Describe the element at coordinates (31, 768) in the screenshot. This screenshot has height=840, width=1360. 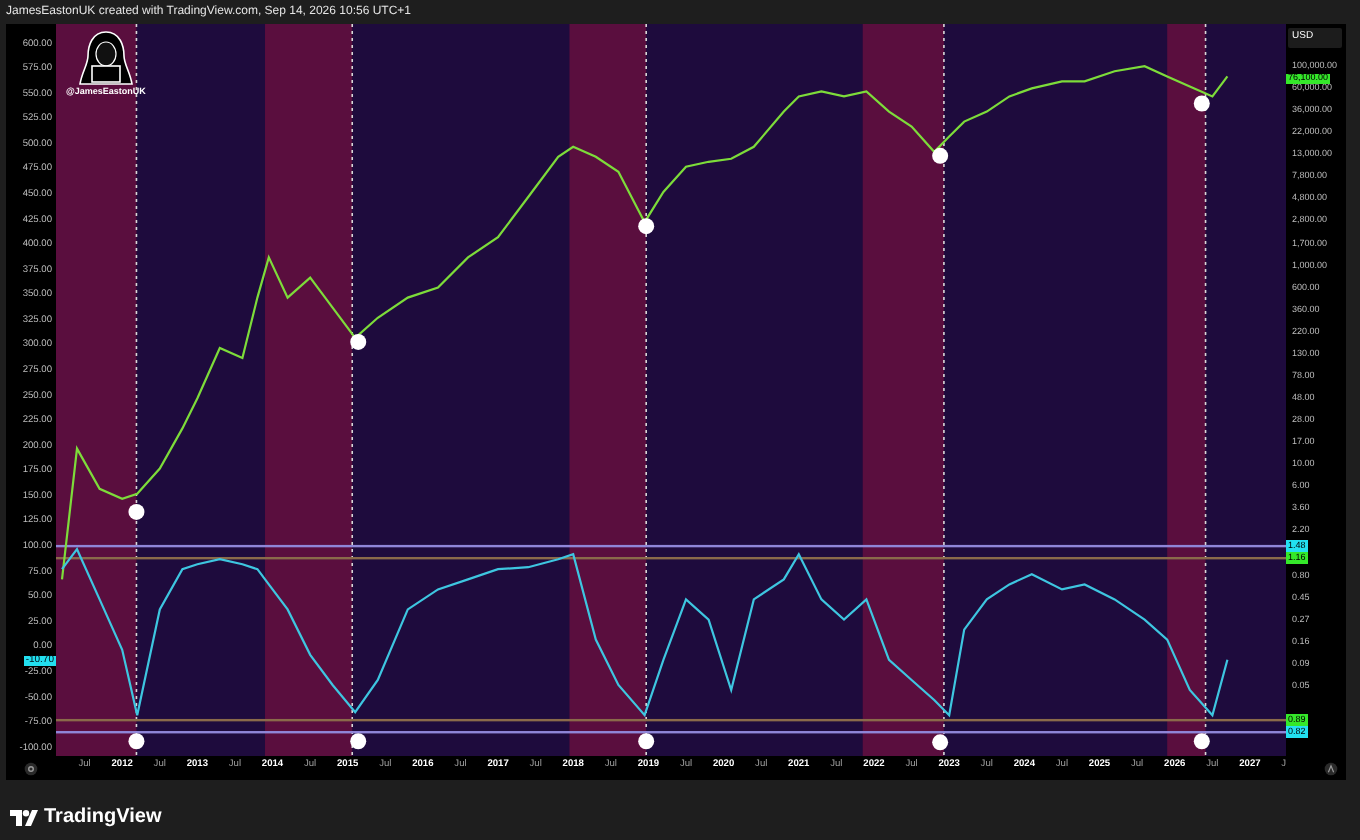
I see `settings-icon` at that location.